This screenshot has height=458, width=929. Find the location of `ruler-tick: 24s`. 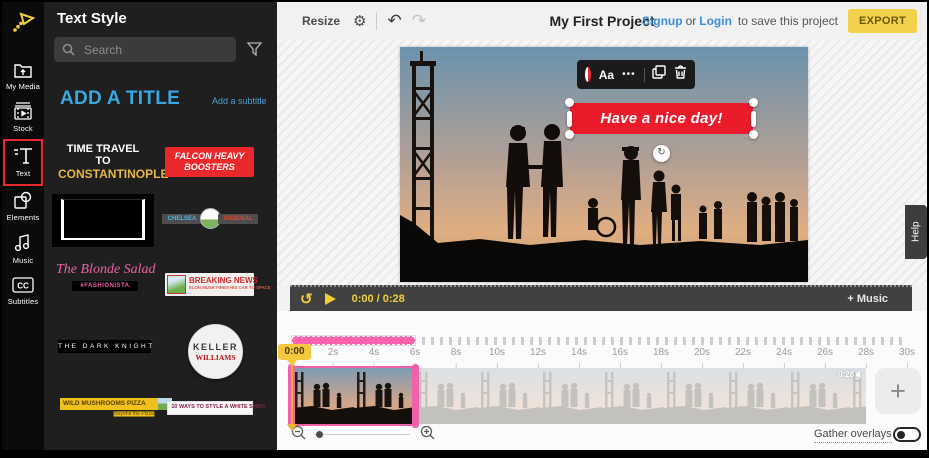

ruler-tick: 24s is located at coordinates (784, 357).